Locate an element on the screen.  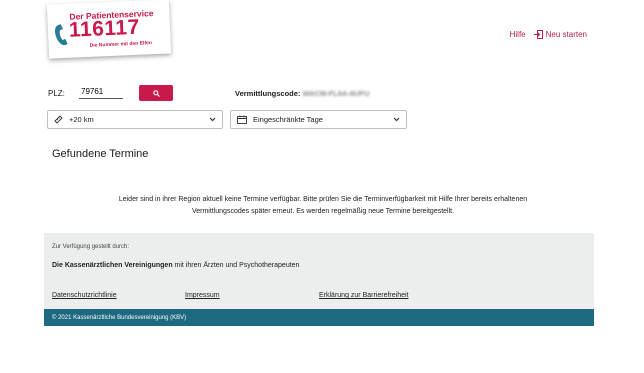
logout-icon is located at coordinates (538, 34).